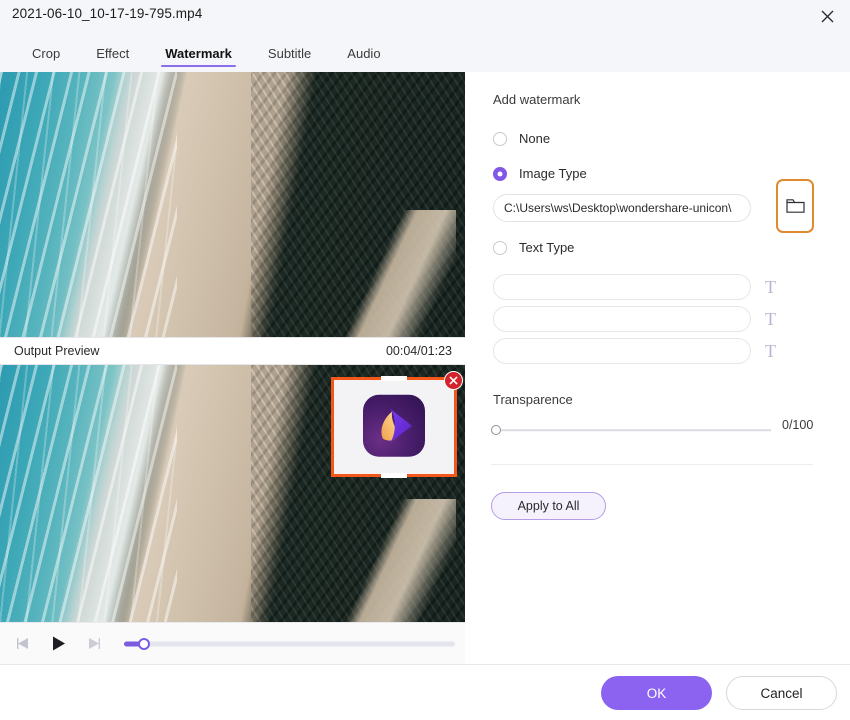  I want to click on play-button, so click(58, 644).